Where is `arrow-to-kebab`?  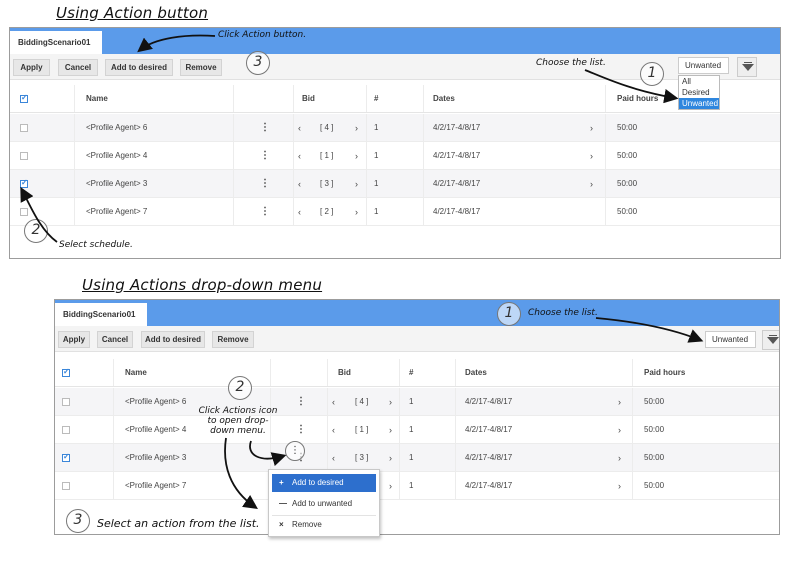 arrow-to-kebab is located at coordinates (268, 453).